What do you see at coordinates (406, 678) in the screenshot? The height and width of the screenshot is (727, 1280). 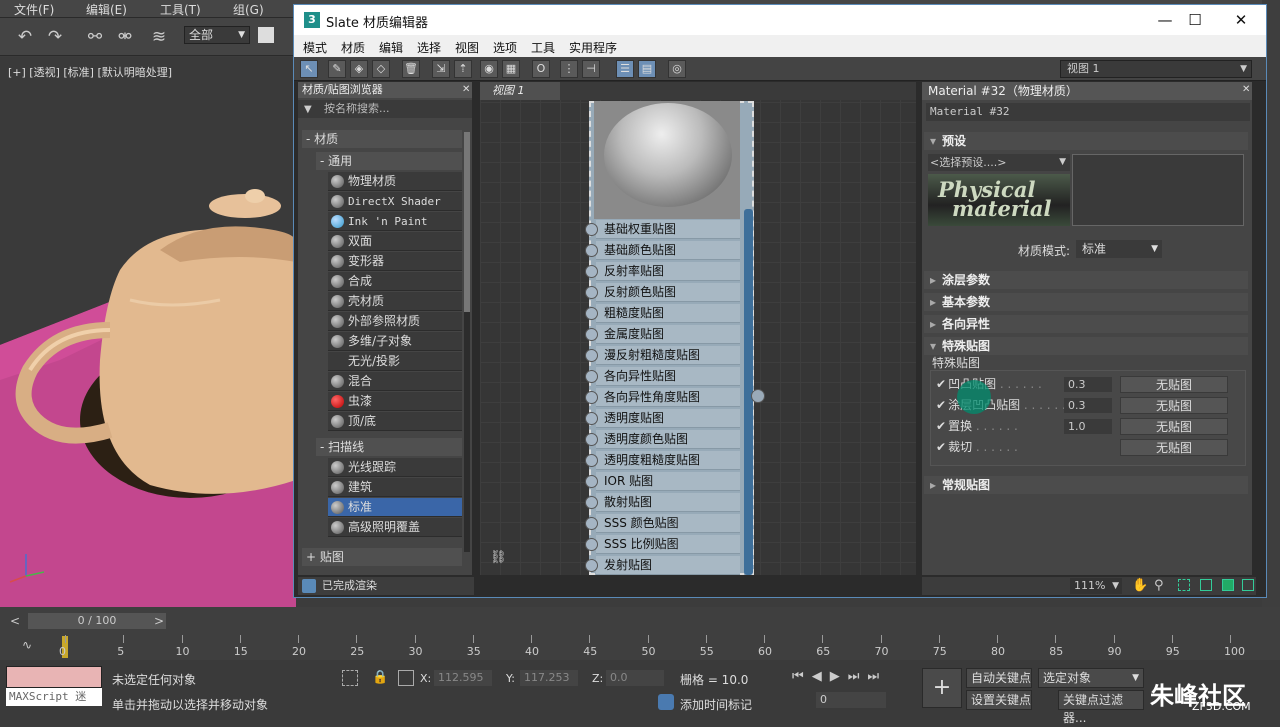 I see `absolute-mode-icon` at bounding box center [406, 678].